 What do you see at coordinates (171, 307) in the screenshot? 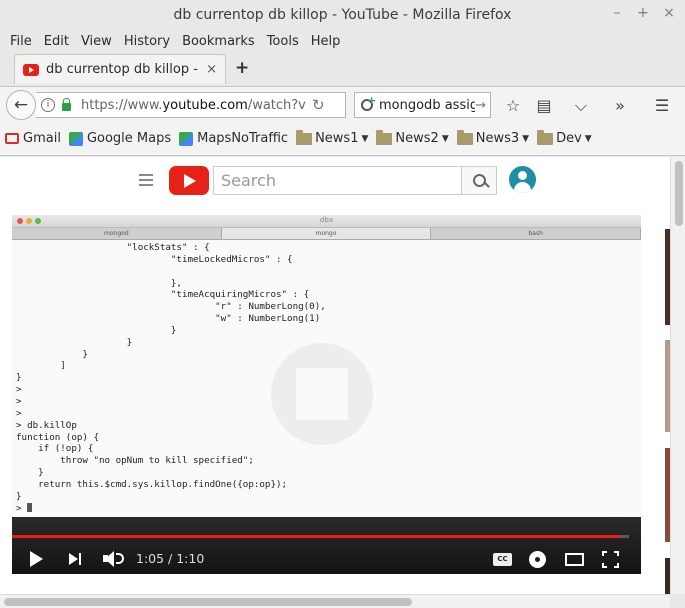
I see `terminal-line: "r" : NumberLong(0),` at bounding box center [171, 307].